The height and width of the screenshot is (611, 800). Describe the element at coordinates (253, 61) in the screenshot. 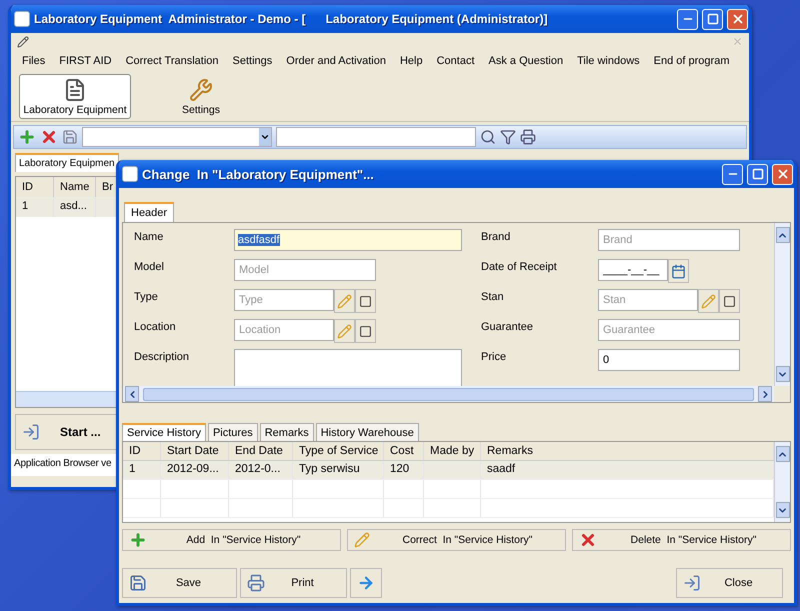

I see `menu-item: Settings` at that location.